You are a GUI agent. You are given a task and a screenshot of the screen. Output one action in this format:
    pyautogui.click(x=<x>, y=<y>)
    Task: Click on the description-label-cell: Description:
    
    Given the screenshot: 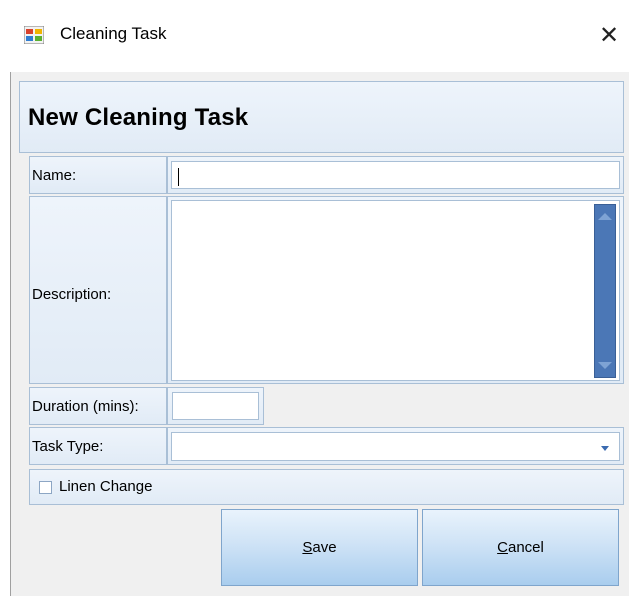 What is the action you would take?
    pyautogui.click(x=98, y=290)
    